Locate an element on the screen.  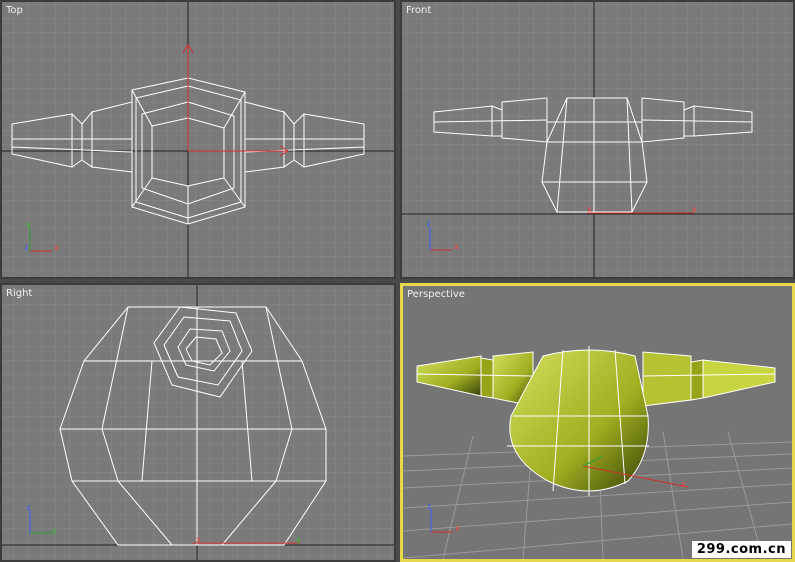
viewport-label-right: Right is located at coordinates (19, 293).